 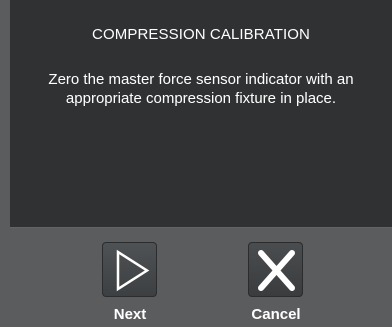 What do you see at coordinates (276, 314) in the screenshot?
I see `cancel-button-label: Cancel` at bounding box center [276, 314].